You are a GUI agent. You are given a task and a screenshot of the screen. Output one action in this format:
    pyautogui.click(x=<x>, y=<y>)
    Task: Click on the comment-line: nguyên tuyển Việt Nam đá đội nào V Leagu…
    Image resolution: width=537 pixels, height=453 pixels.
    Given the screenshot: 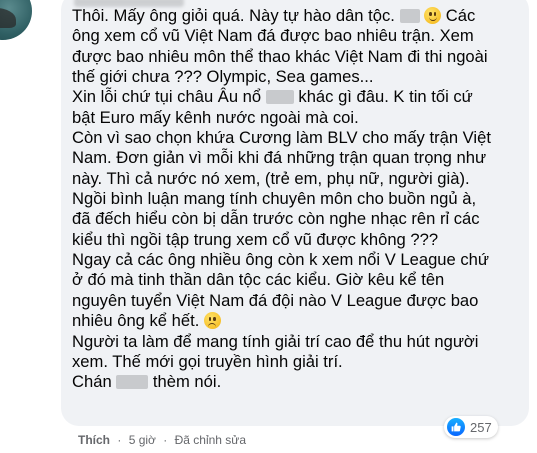 What is the action you would take?
    pyautogui.click(x=275, y=300)
    